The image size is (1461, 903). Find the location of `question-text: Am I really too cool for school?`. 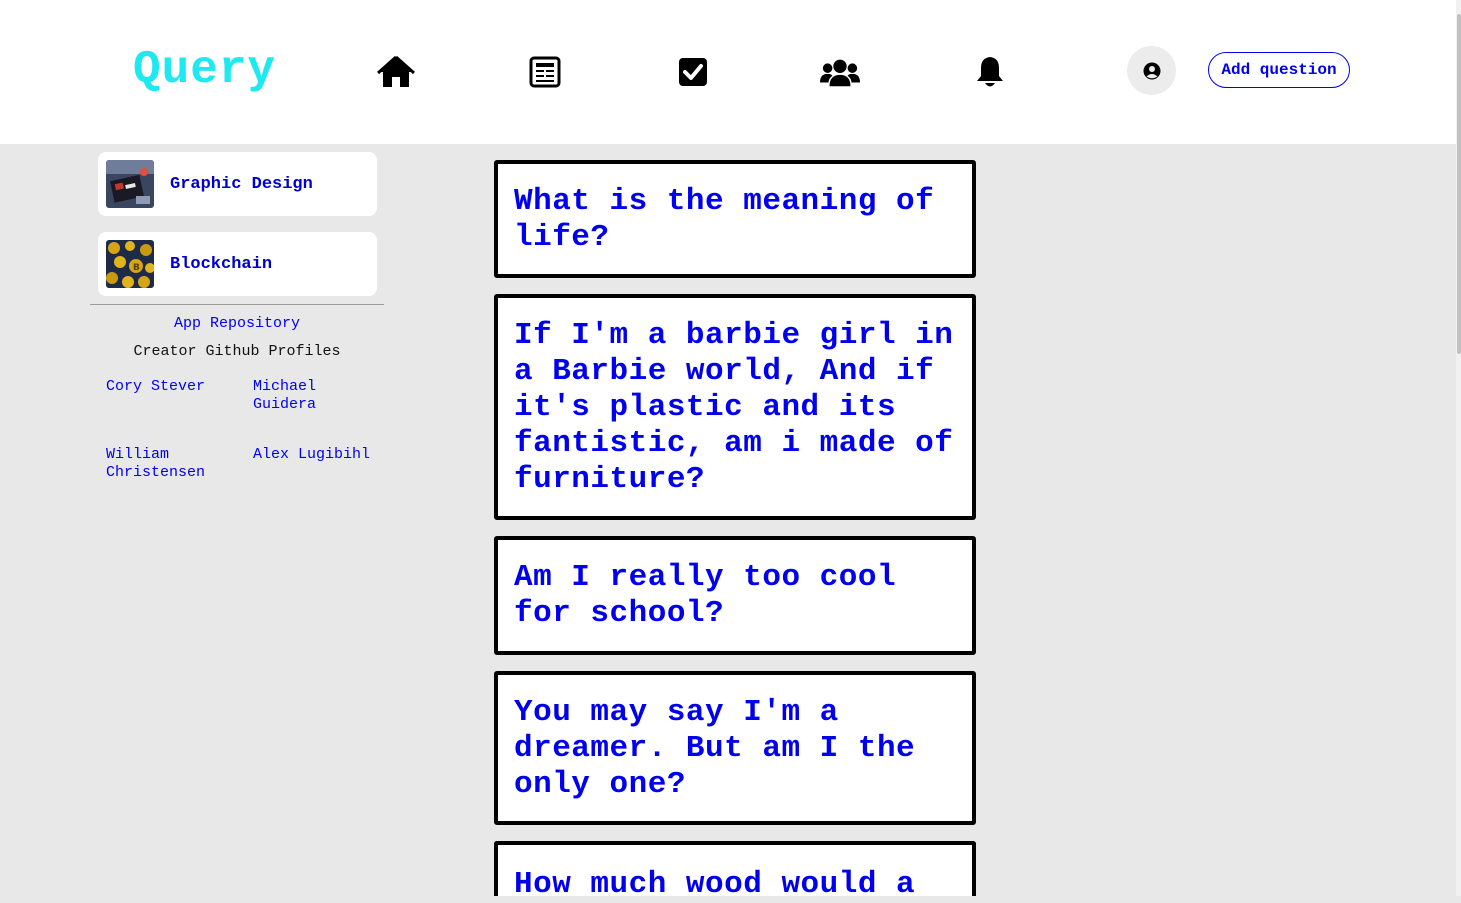

question-text: Am I really too cool for school? is located at coordinates (705, 595).